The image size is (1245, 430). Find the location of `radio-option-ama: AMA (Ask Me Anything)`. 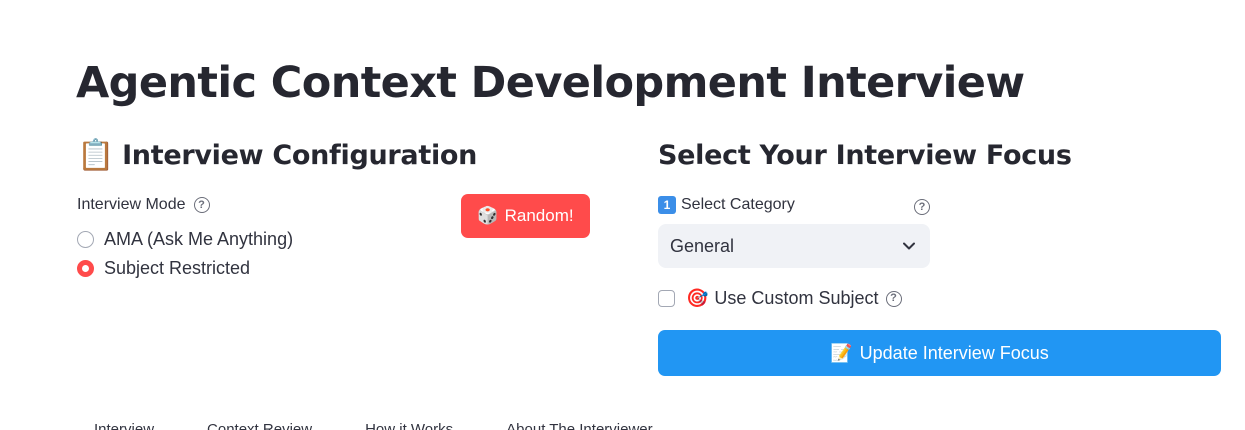

radio-option-ama: AMA (Ask Me Anything) is located at coordinates (185, 239).